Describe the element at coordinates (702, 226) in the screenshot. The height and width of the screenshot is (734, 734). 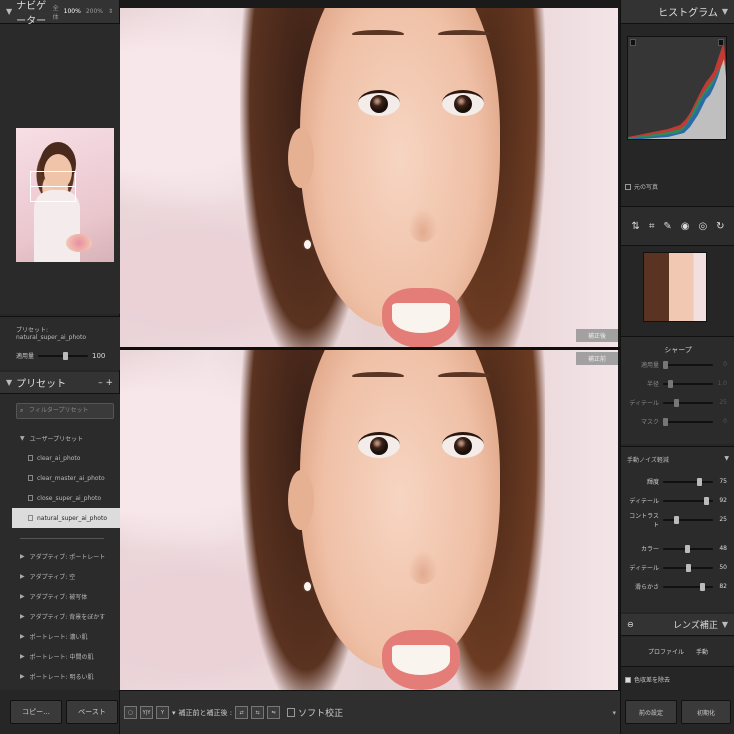
I see `mask-icon: ◎` at that location.